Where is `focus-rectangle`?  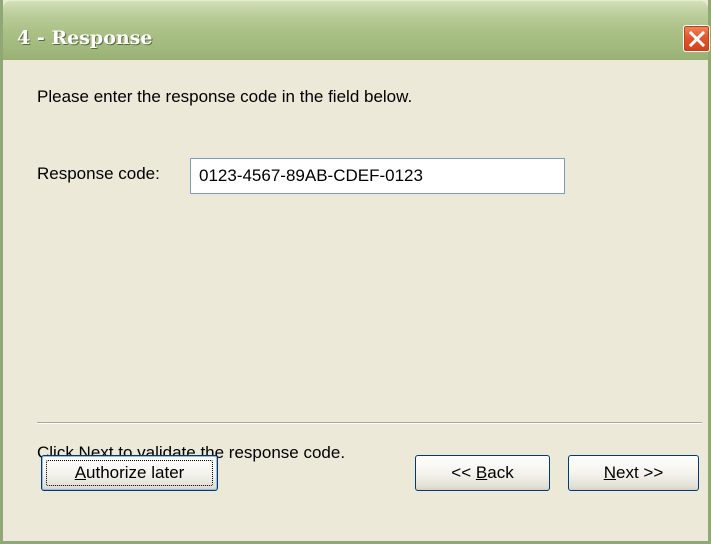 focus-rectangle is located at coordinates (129, 473).